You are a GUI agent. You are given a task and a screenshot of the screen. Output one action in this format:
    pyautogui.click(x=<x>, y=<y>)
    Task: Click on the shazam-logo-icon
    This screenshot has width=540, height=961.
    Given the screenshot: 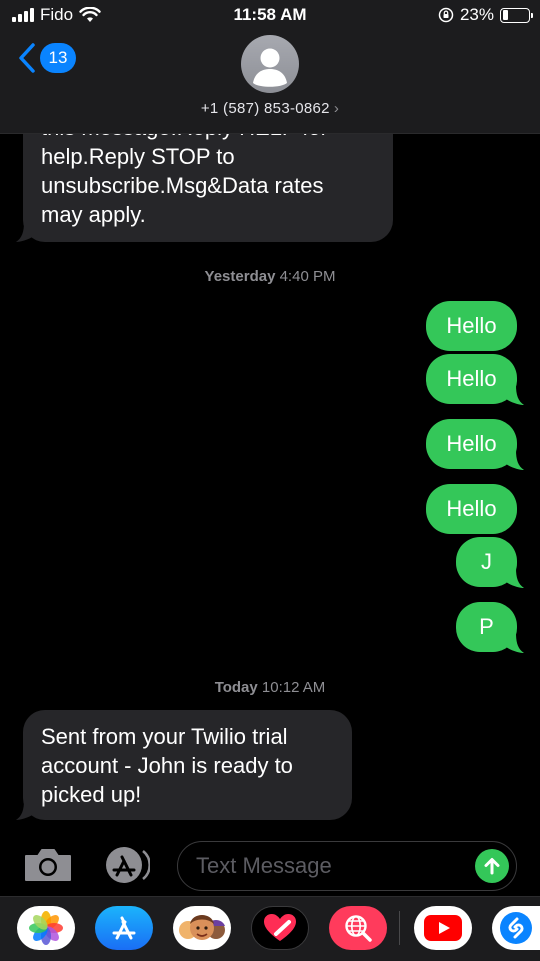 What is the action you would take?
    pyautogui.click(x=516, y=928)
    